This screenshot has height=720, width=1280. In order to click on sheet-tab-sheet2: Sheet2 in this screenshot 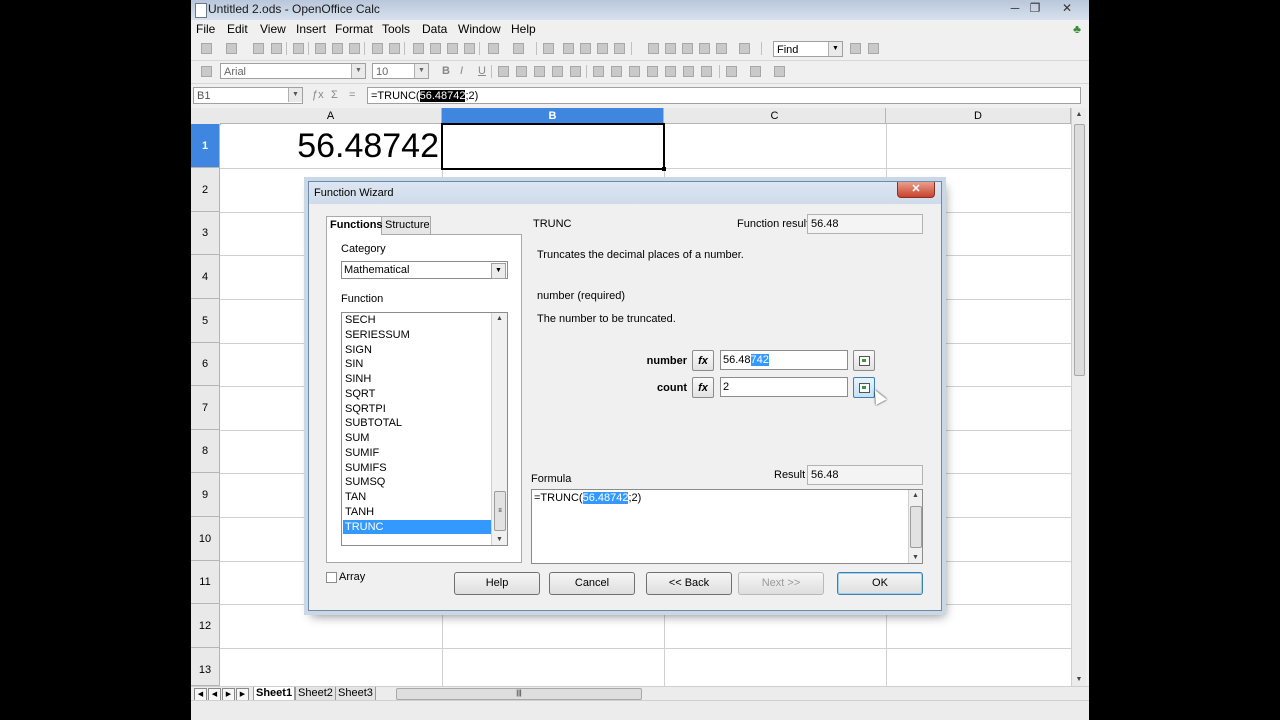, I will do `click(315, 694)`.